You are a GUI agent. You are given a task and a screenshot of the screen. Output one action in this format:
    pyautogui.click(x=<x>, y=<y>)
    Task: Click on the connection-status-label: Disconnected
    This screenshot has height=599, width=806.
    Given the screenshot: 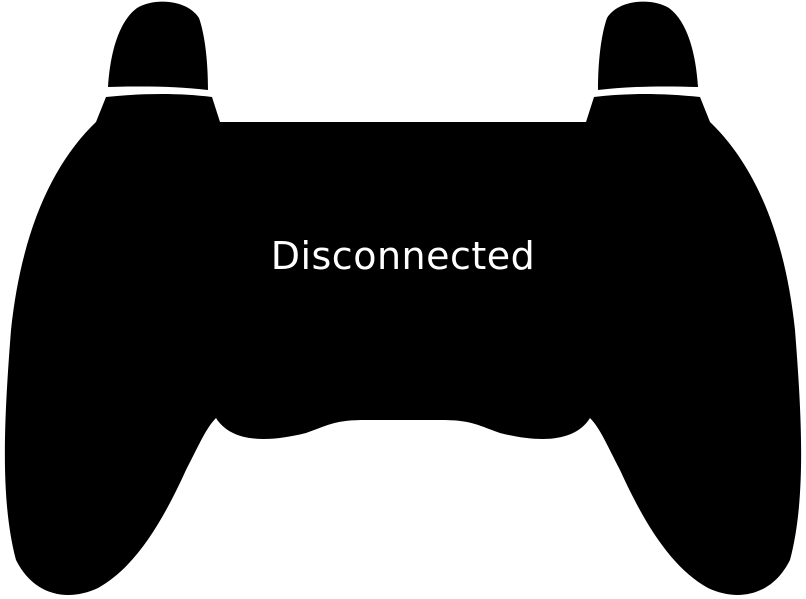 What is the action you would take?
    pyautogui.click(x=403, y=256)
    